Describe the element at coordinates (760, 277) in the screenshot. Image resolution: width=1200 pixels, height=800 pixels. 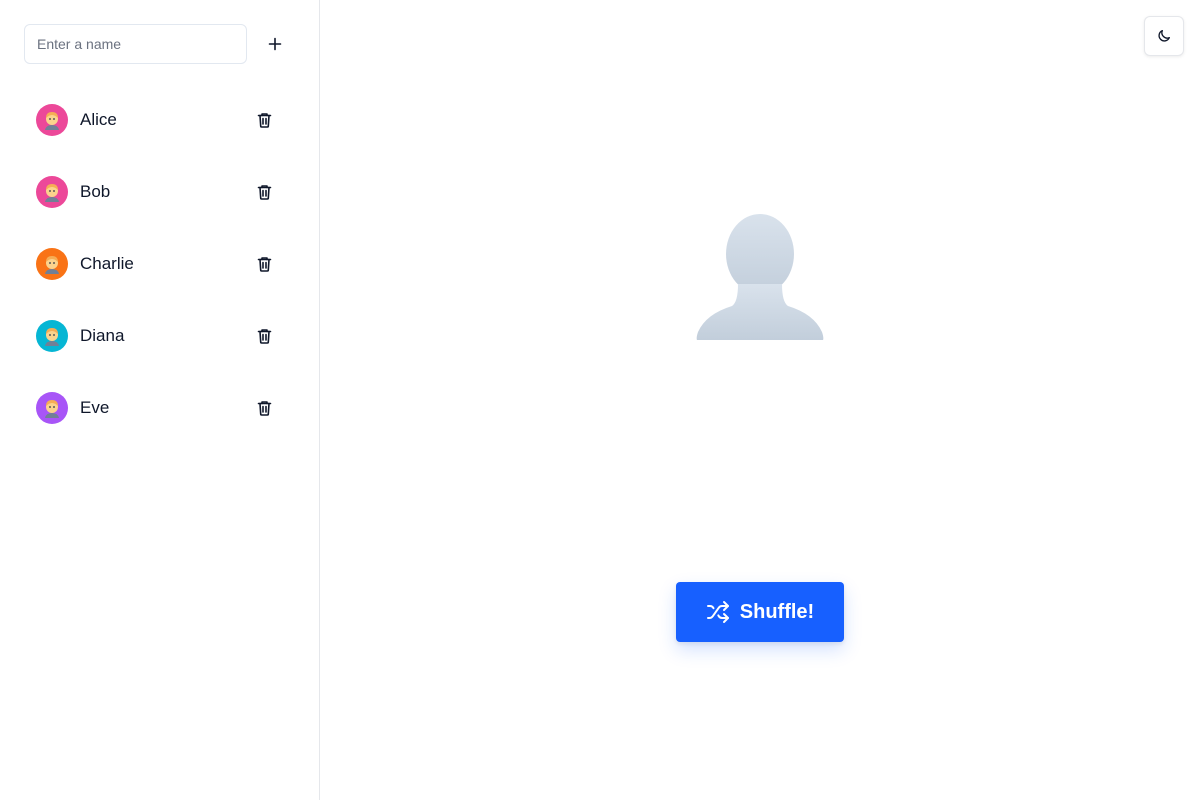
I see `placeholder-avatar-icon` at that location.